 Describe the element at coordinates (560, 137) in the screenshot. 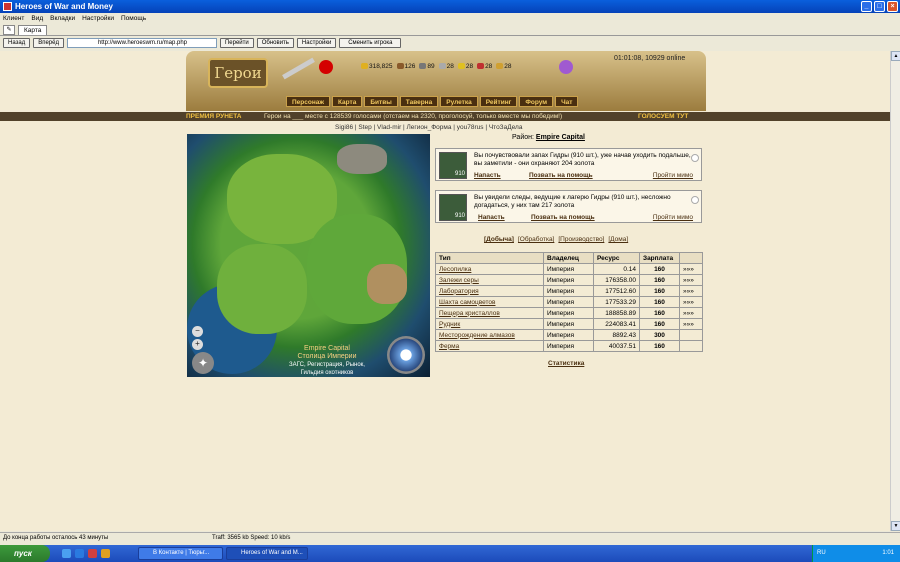

I see `district-link: Empire Capital` at that location.